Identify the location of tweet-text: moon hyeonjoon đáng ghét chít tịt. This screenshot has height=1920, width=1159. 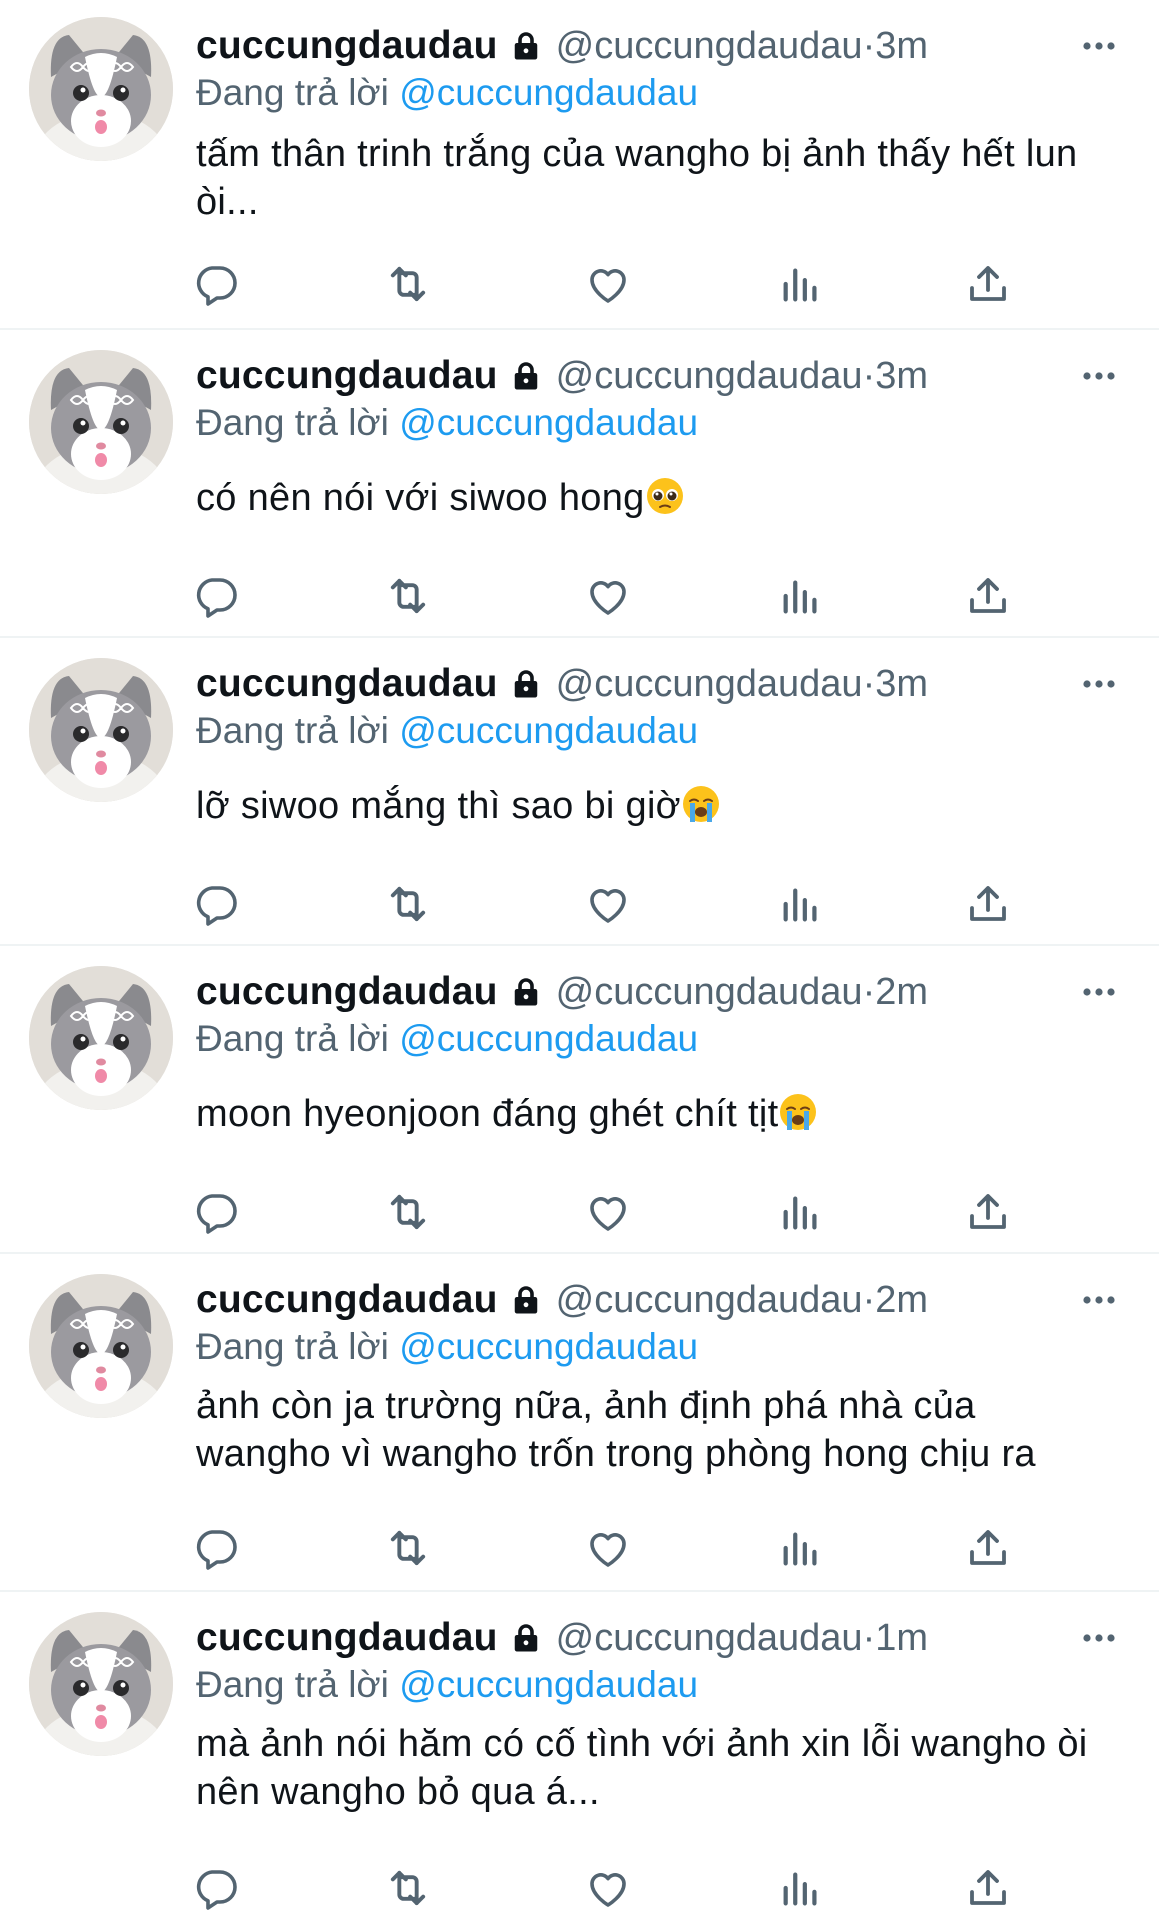
(487, 1114).